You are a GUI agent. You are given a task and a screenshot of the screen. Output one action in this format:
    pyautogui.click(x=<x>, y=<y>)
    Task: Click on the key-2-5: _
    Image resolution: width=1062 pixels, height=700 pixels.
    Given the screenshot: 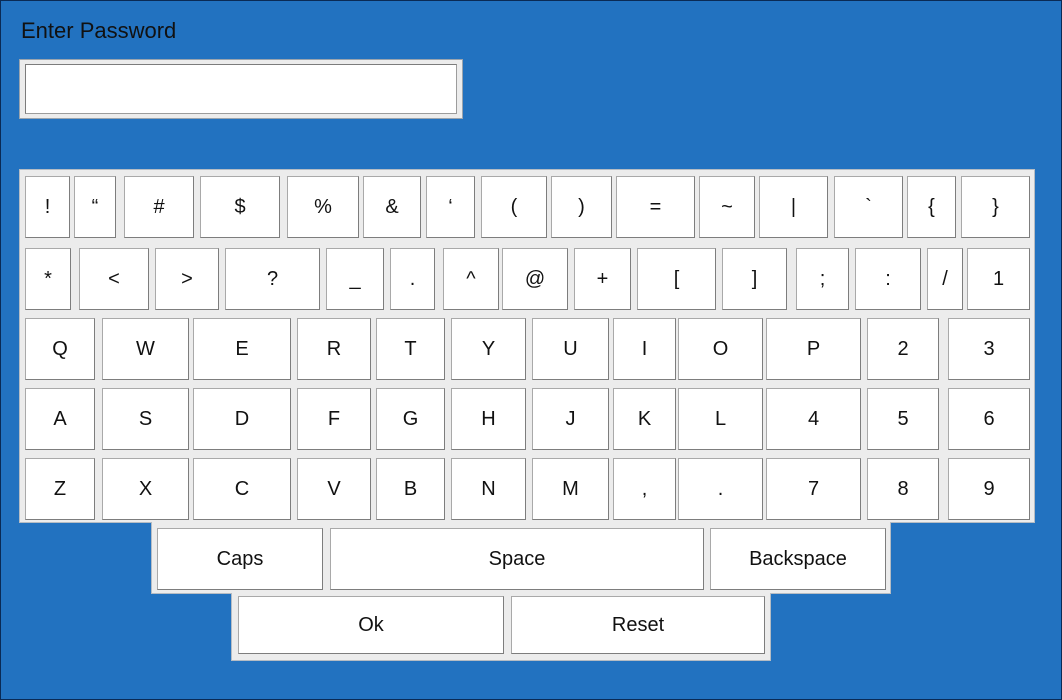 What is the action you would take?
    pyautogui.click(x=355, y=279)
    